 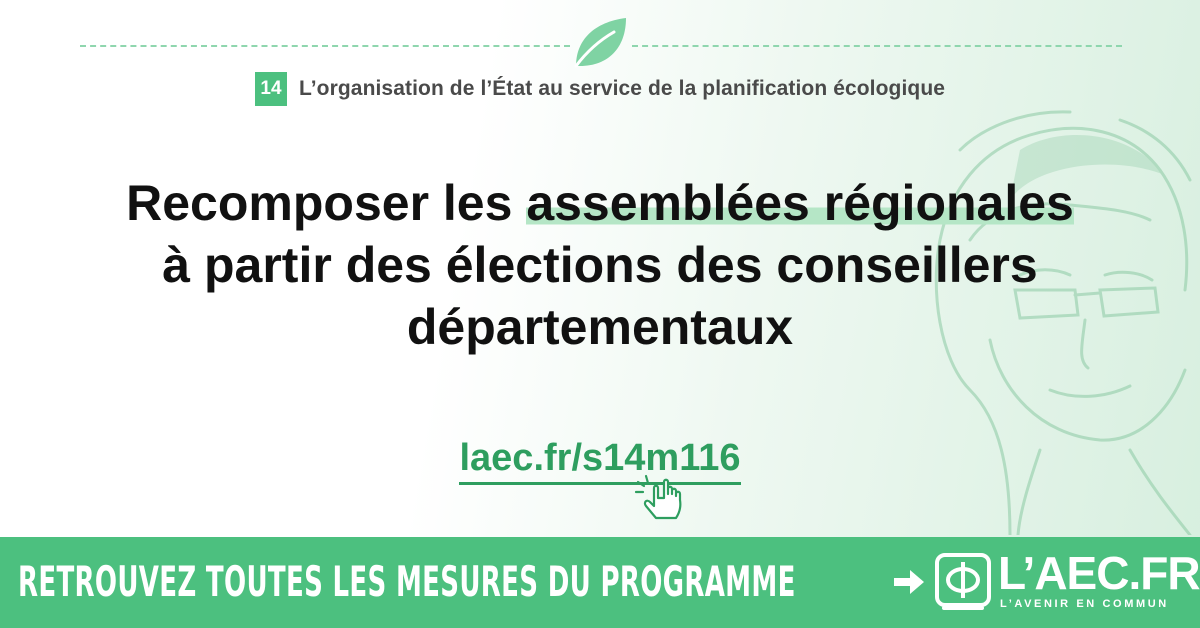 I want to click on measure-link: laec.fr/s14m116, so click(x=600, y=460).